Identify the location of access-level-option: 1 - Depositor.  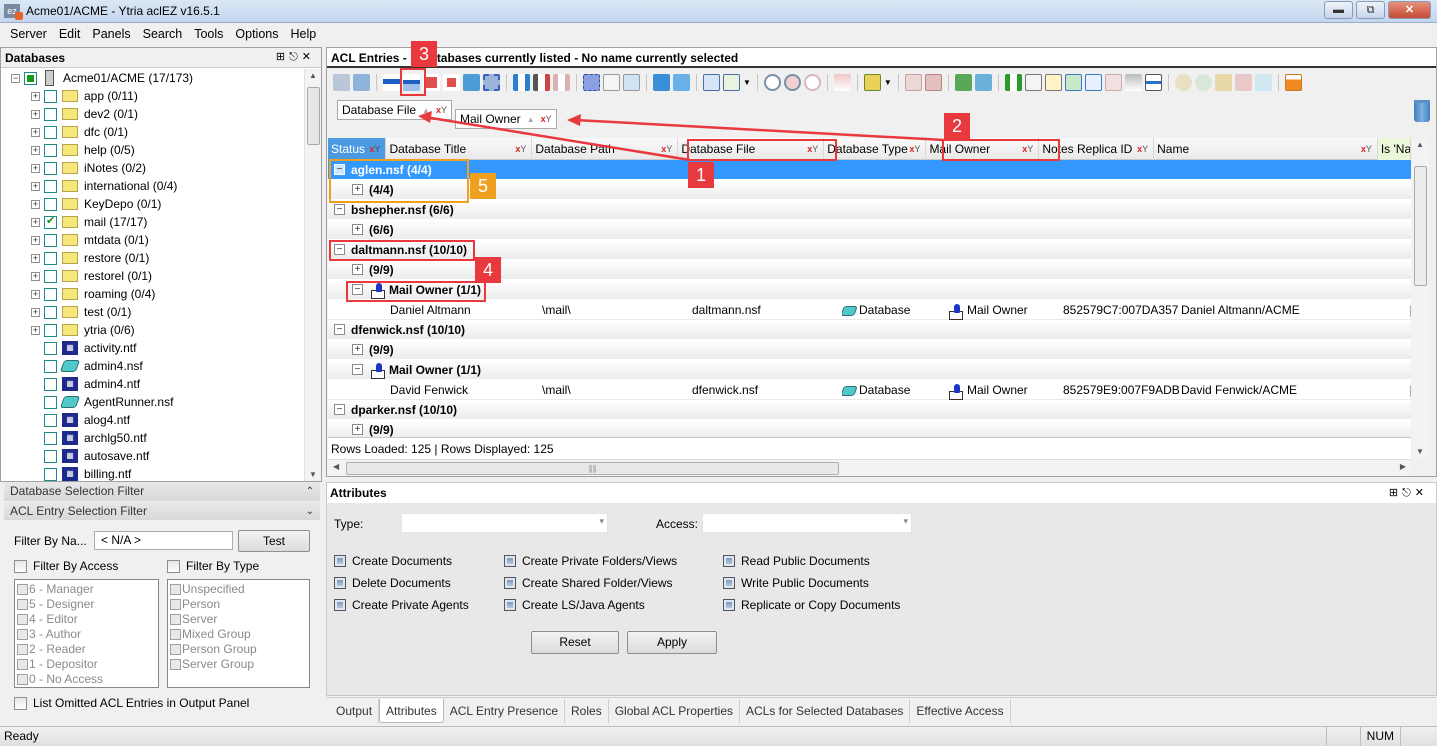
(86, 664).